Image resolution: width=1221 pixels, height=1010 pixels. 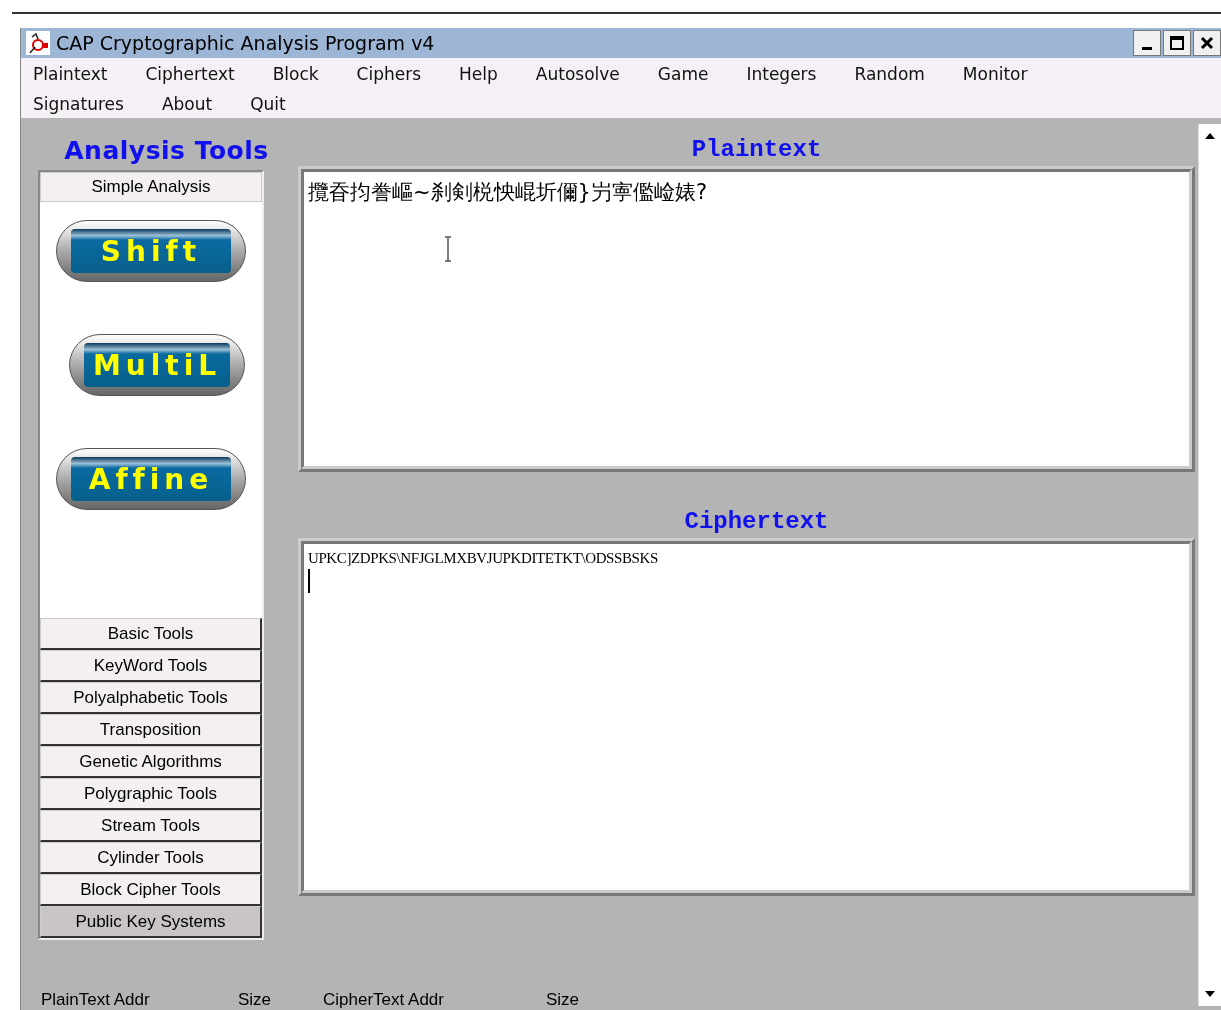 What do you see at coordinates (1210, 994) in the screenshot?
I see `scroll-down-icon` at bounding box center [1210, 994].